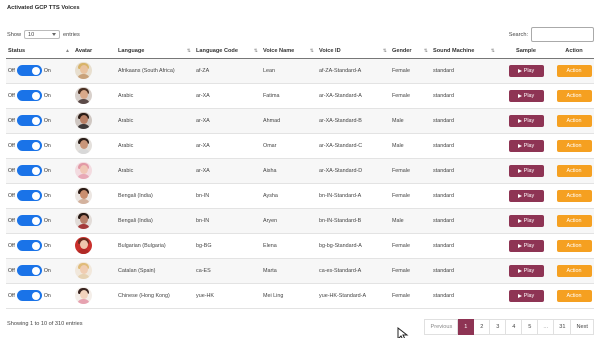 The width and height of the screenshot is (600, 338). Describe the element at coordinates (466, 327) in the screenshot. I see `pagination-page-1: 1` at that location.